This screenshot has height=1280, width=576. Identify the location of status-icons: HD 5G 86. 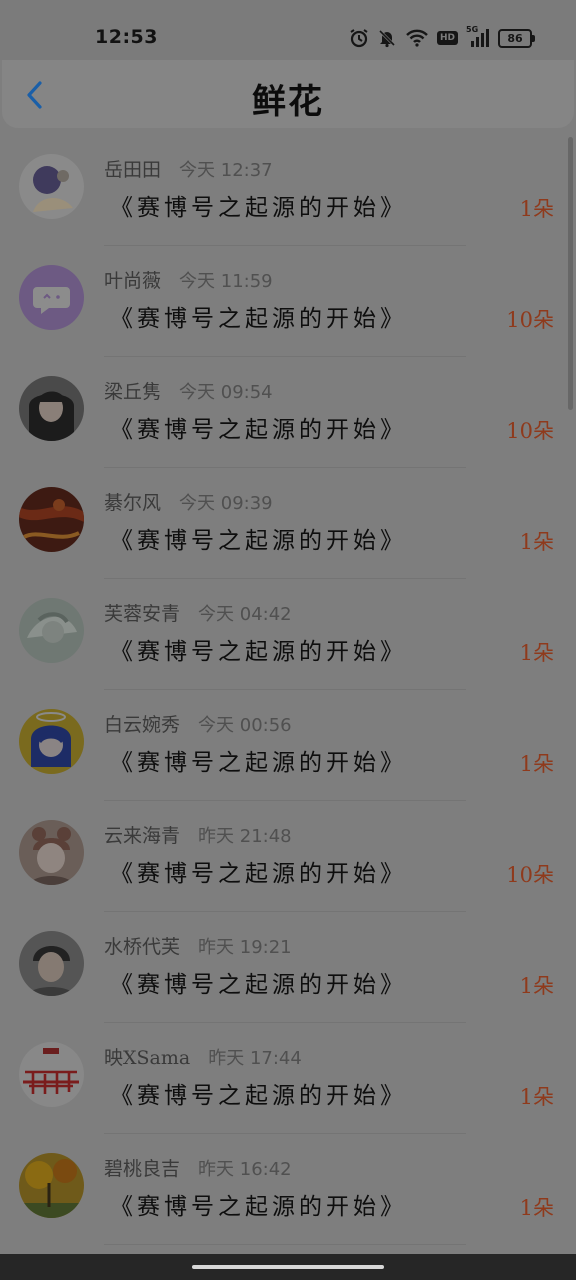
(442, 37).